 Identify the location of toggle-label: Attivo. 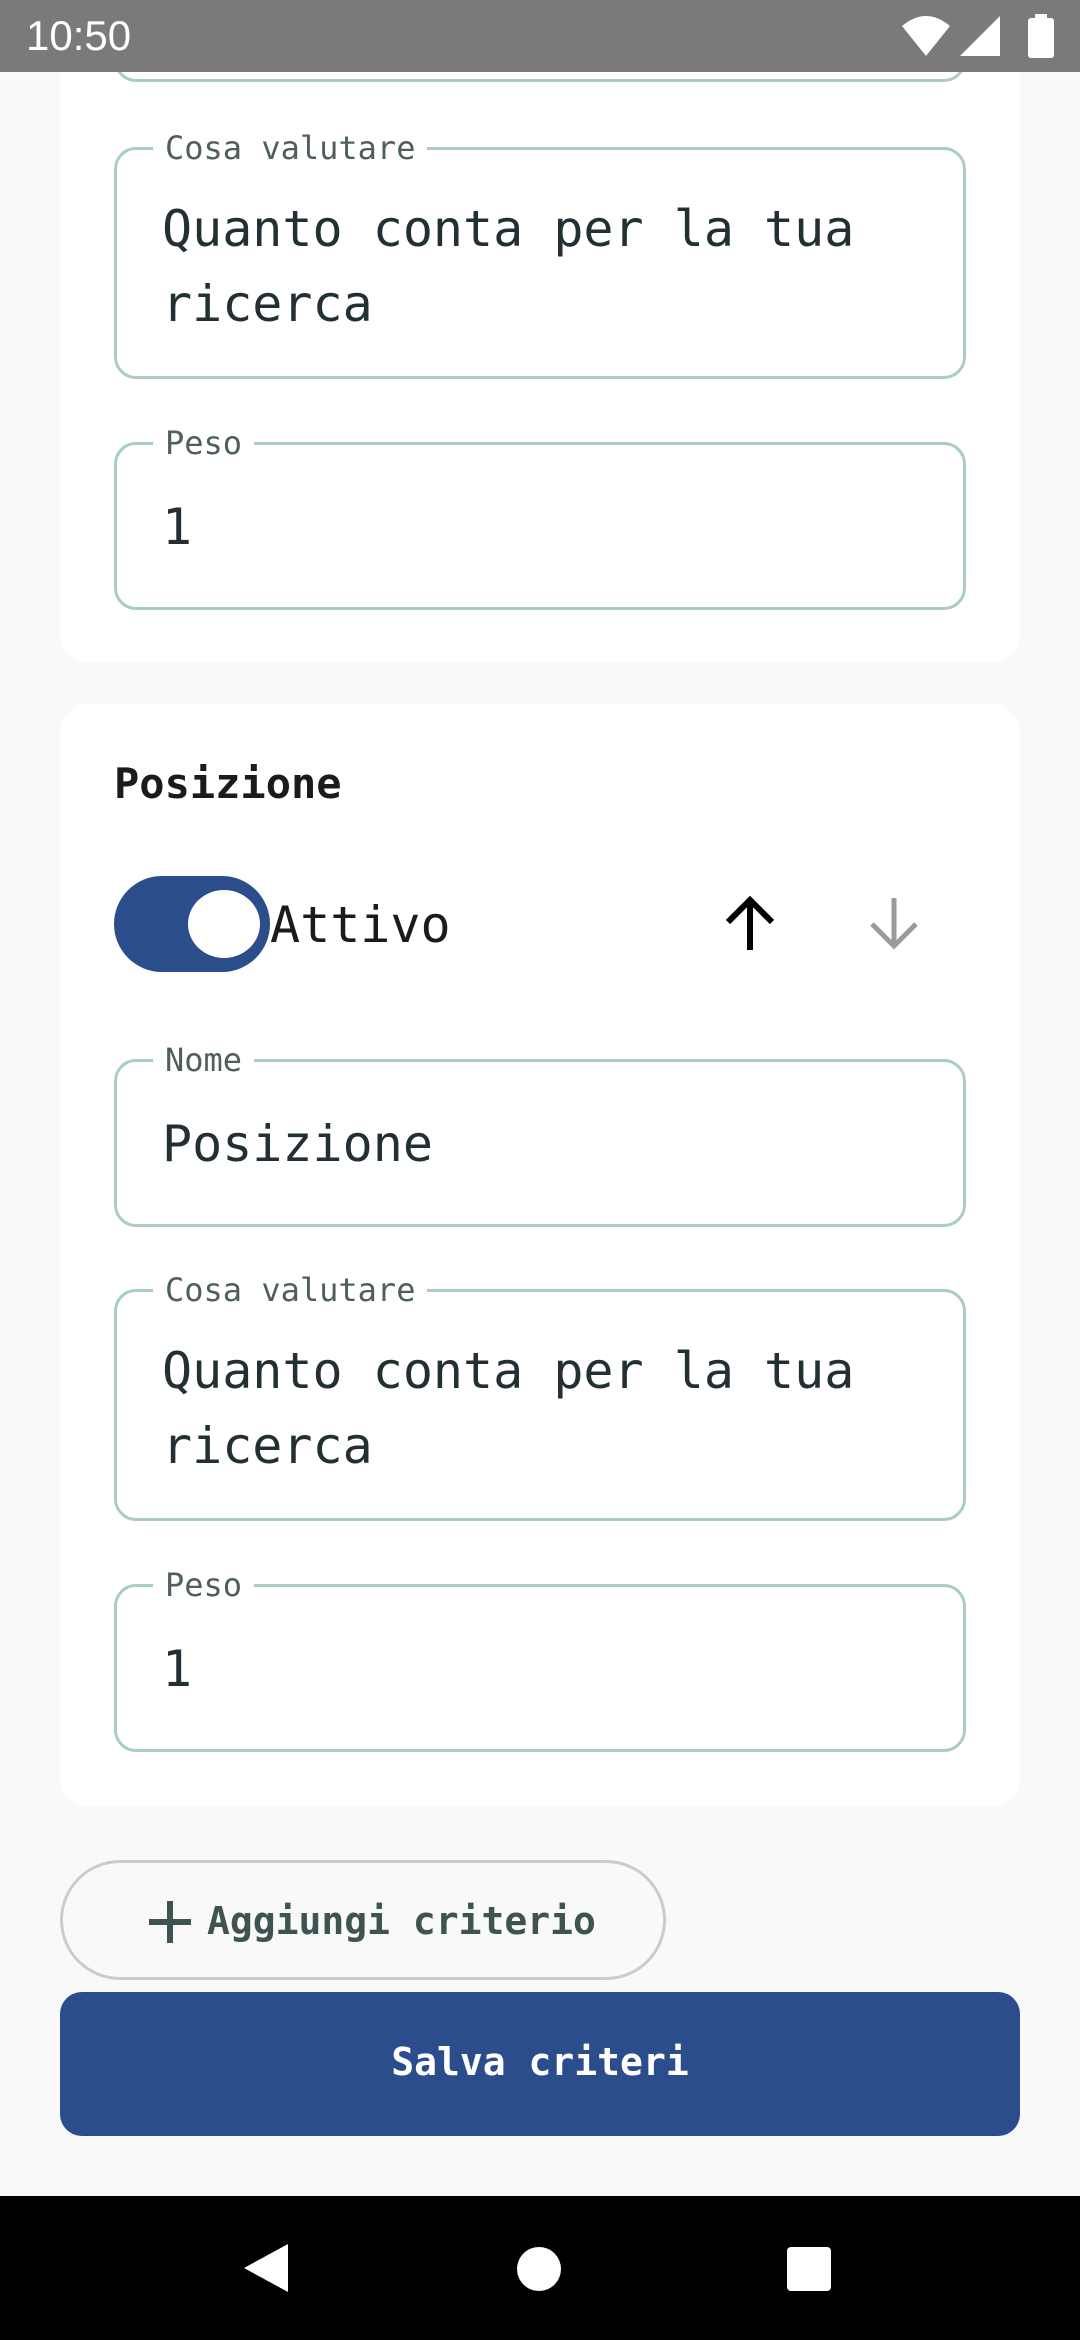
(360, 925).